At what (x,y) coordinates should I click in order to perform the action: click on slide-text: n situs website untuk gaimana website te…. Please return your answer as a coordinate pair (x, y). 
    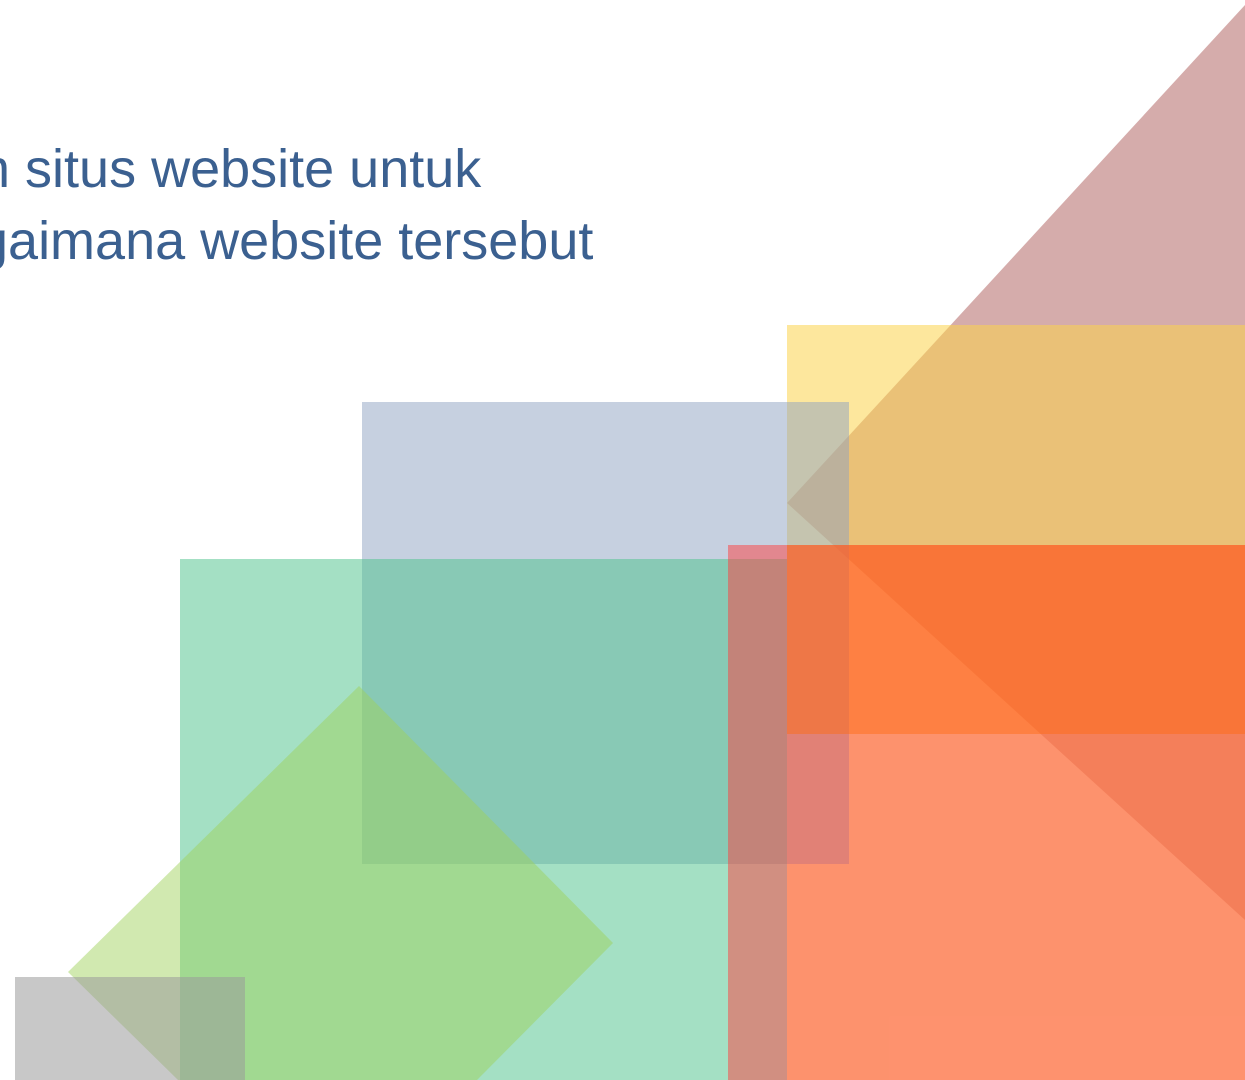
    Looking at the image, I should click on (622, 205).